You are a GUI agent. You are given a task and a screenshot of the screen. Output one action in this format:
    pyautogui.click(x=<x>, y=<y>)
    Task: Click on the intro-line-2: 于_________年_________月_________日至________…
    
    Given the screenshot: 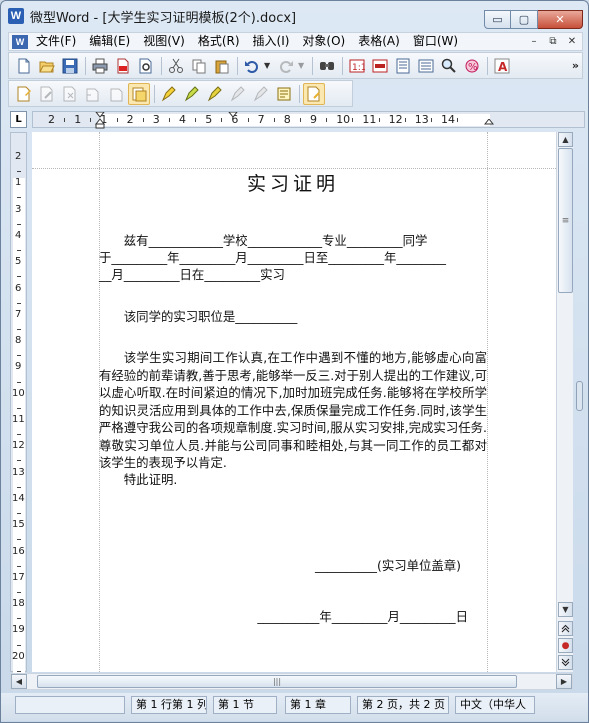 What is the action you would take?
    pyautogui.click(x=272, y=257)
    